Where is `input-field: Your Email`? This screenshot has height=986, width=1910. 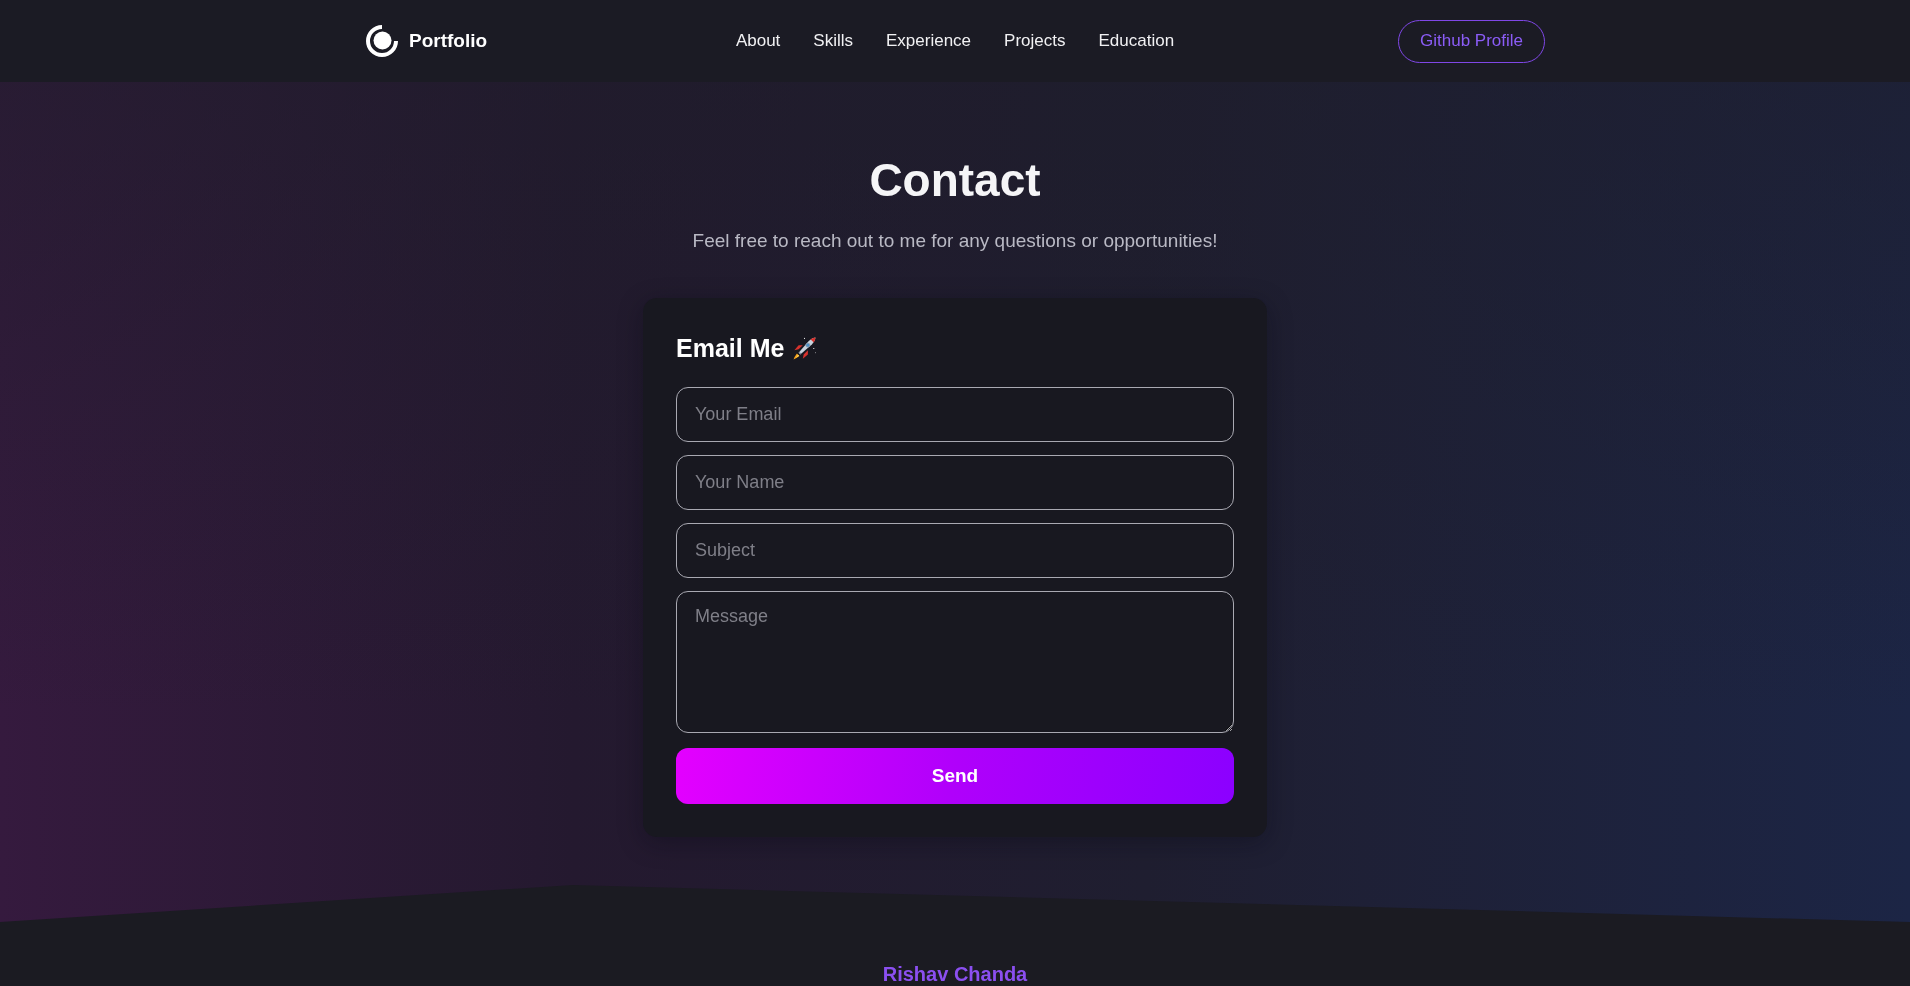
input-field: Your Email is located at coordinates (955, 414).